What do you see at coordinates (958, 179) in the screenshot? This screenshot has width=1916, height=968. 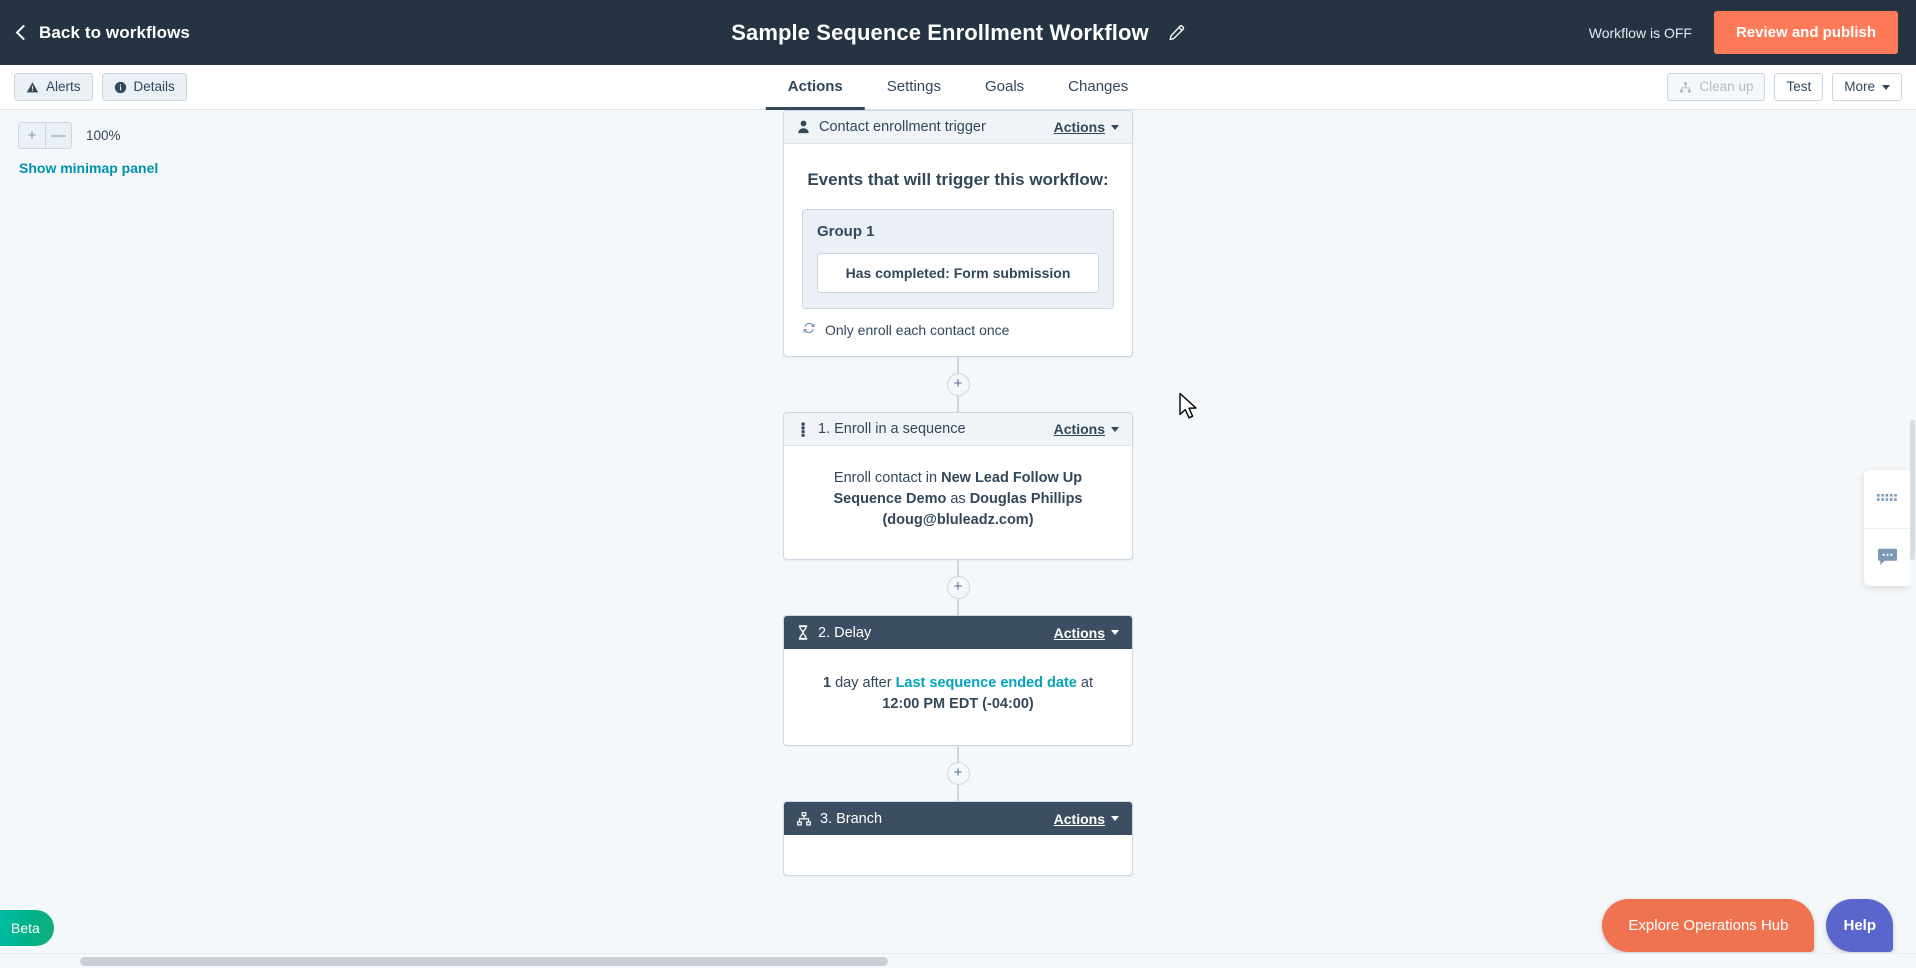 I see `trigger-heading: Events that will trigger this workflow:` at bounding box center [958, 179].